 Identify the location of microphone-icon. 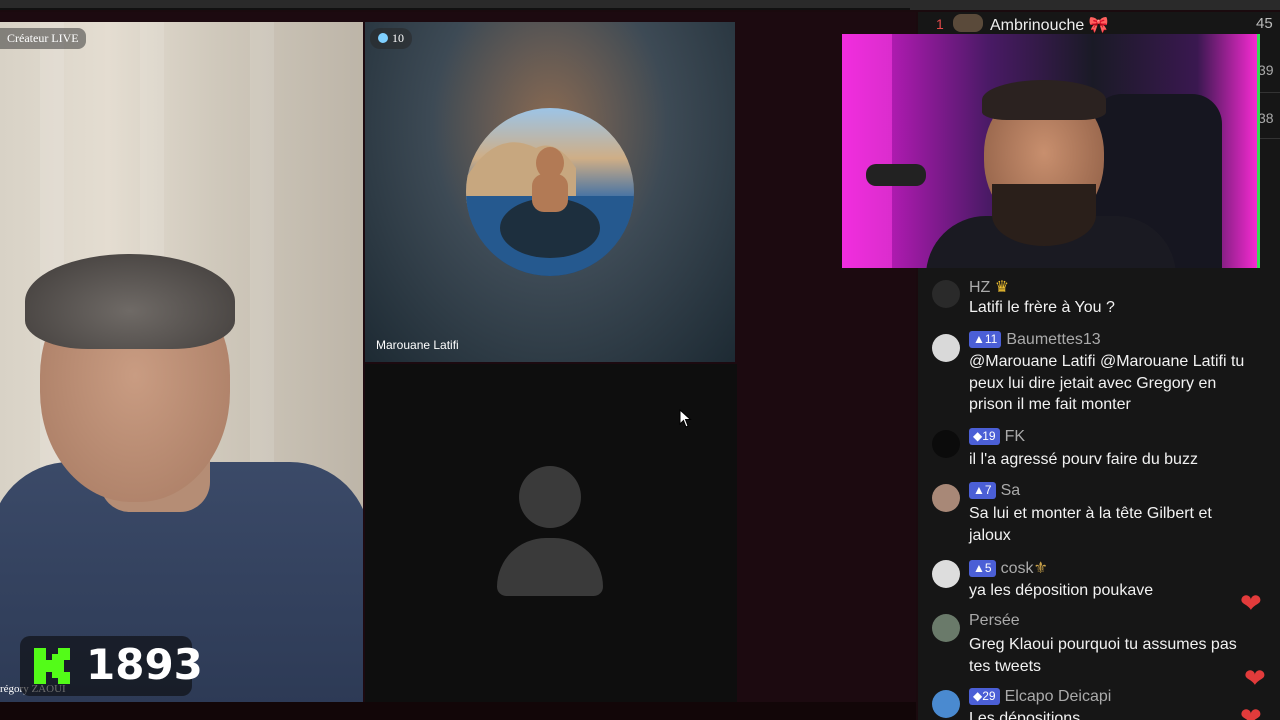
(896, 175).